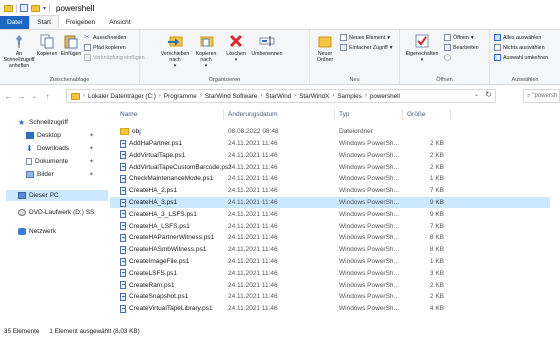 The width and height of the screenshot is (560, 340). Describe the element at coordinates (19, 51) in the screenshot. I see `pin-quick-access-button: An Schnellzugriff anheften` at that location.